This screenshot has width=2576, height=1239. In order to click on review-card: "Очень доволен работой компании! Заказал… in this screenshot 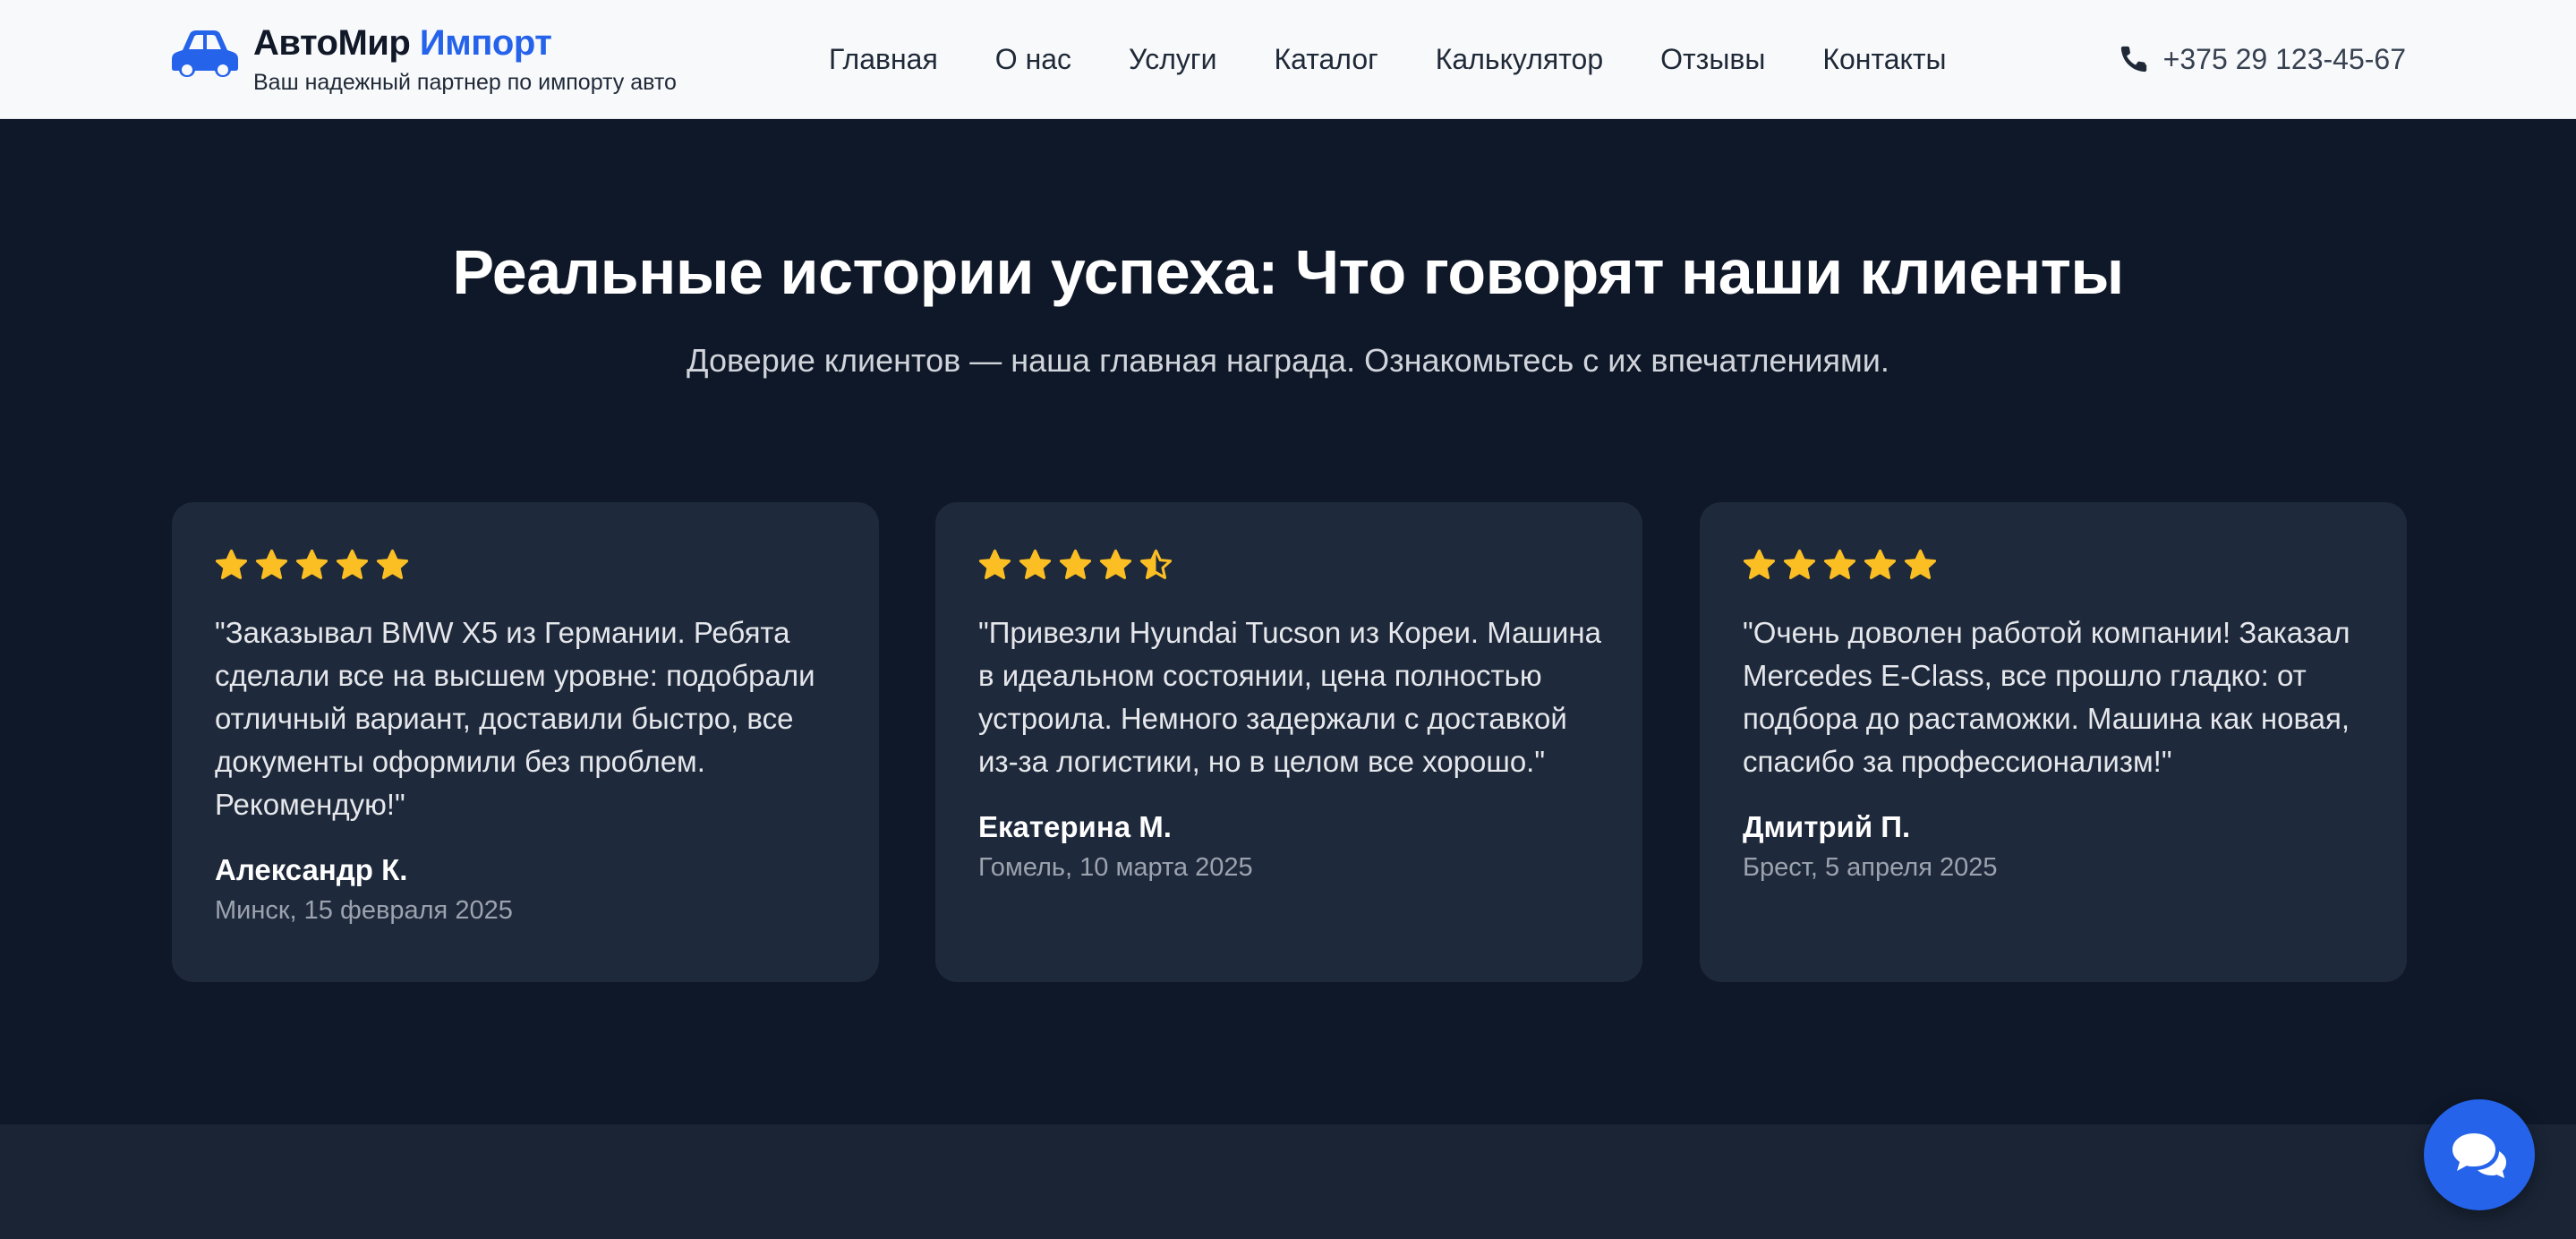, I will do `click(2053, 742)`.